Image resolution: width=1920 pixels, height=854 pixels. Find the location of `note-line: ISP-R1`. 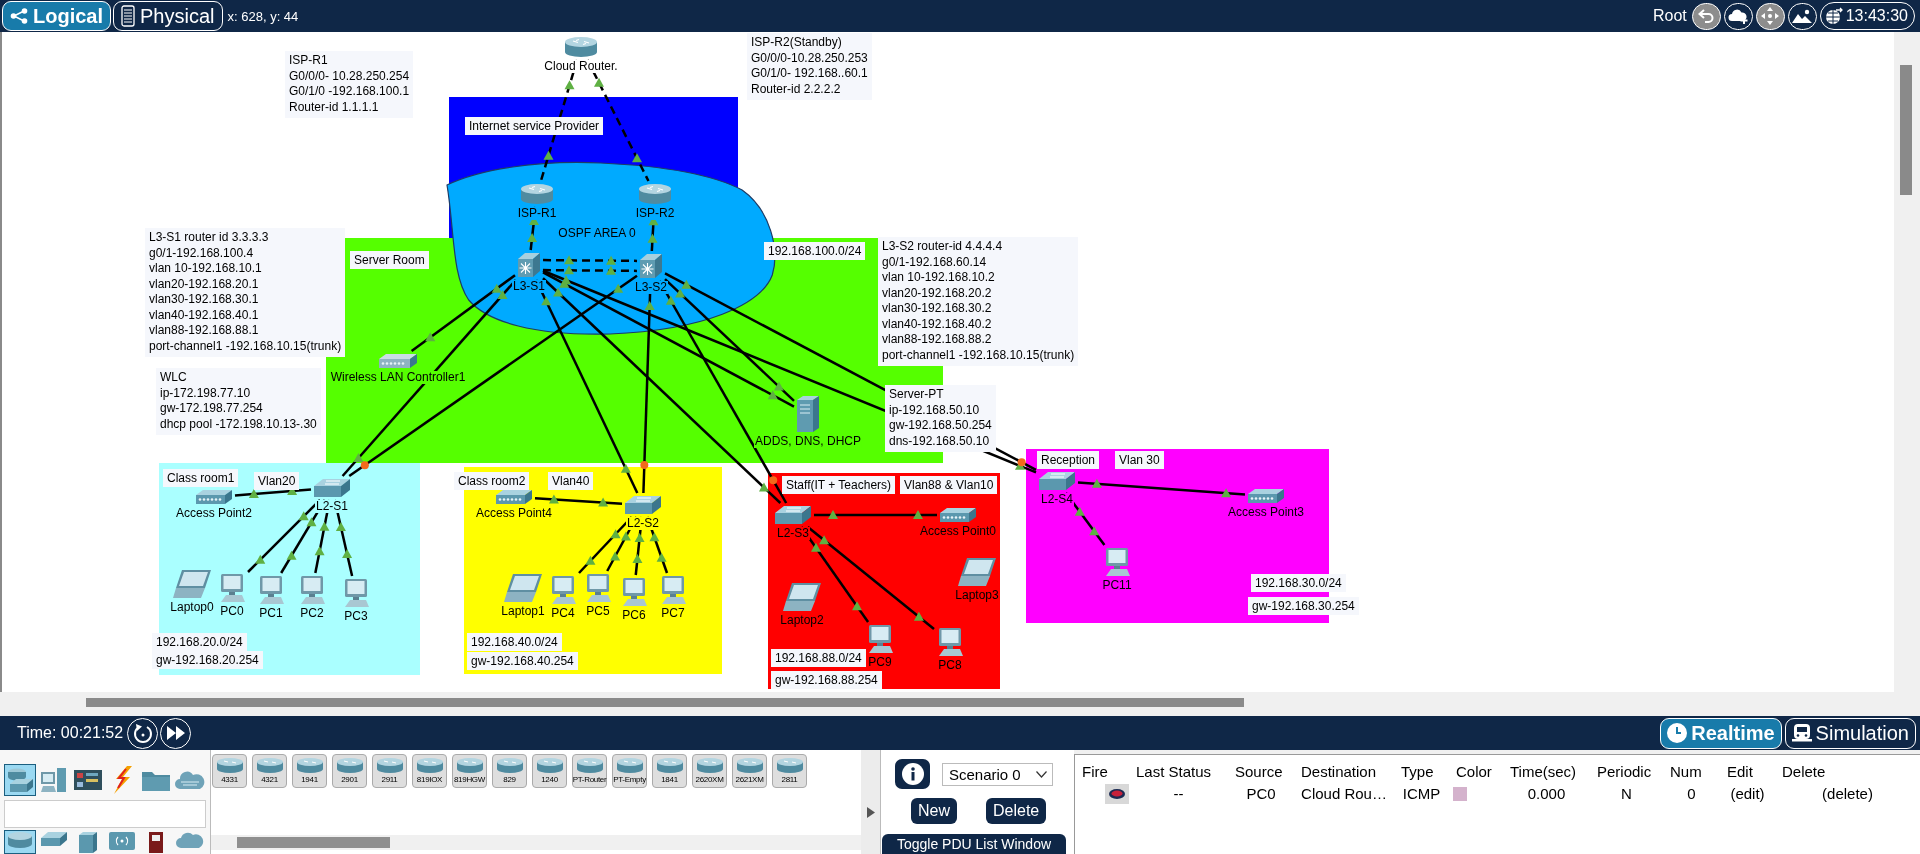

note-line: ISP-R1 is located at coordinates (309, 61).